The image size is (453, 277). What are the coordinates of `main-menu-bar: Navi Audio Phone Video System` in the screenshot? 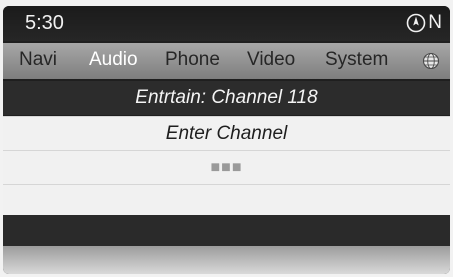 It's located at (226, 61).